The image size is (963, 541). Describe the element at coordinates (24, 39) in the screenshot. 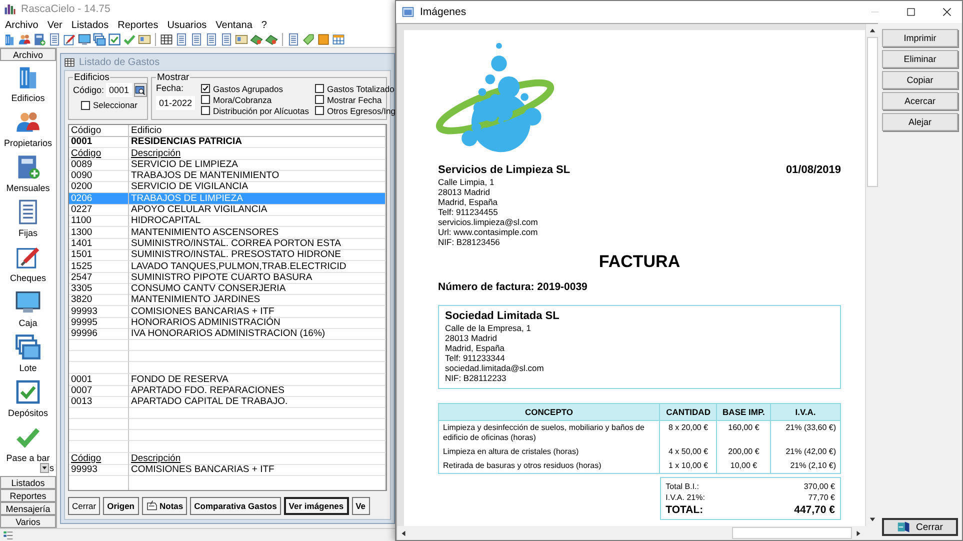

I see `people-icon` at that location.